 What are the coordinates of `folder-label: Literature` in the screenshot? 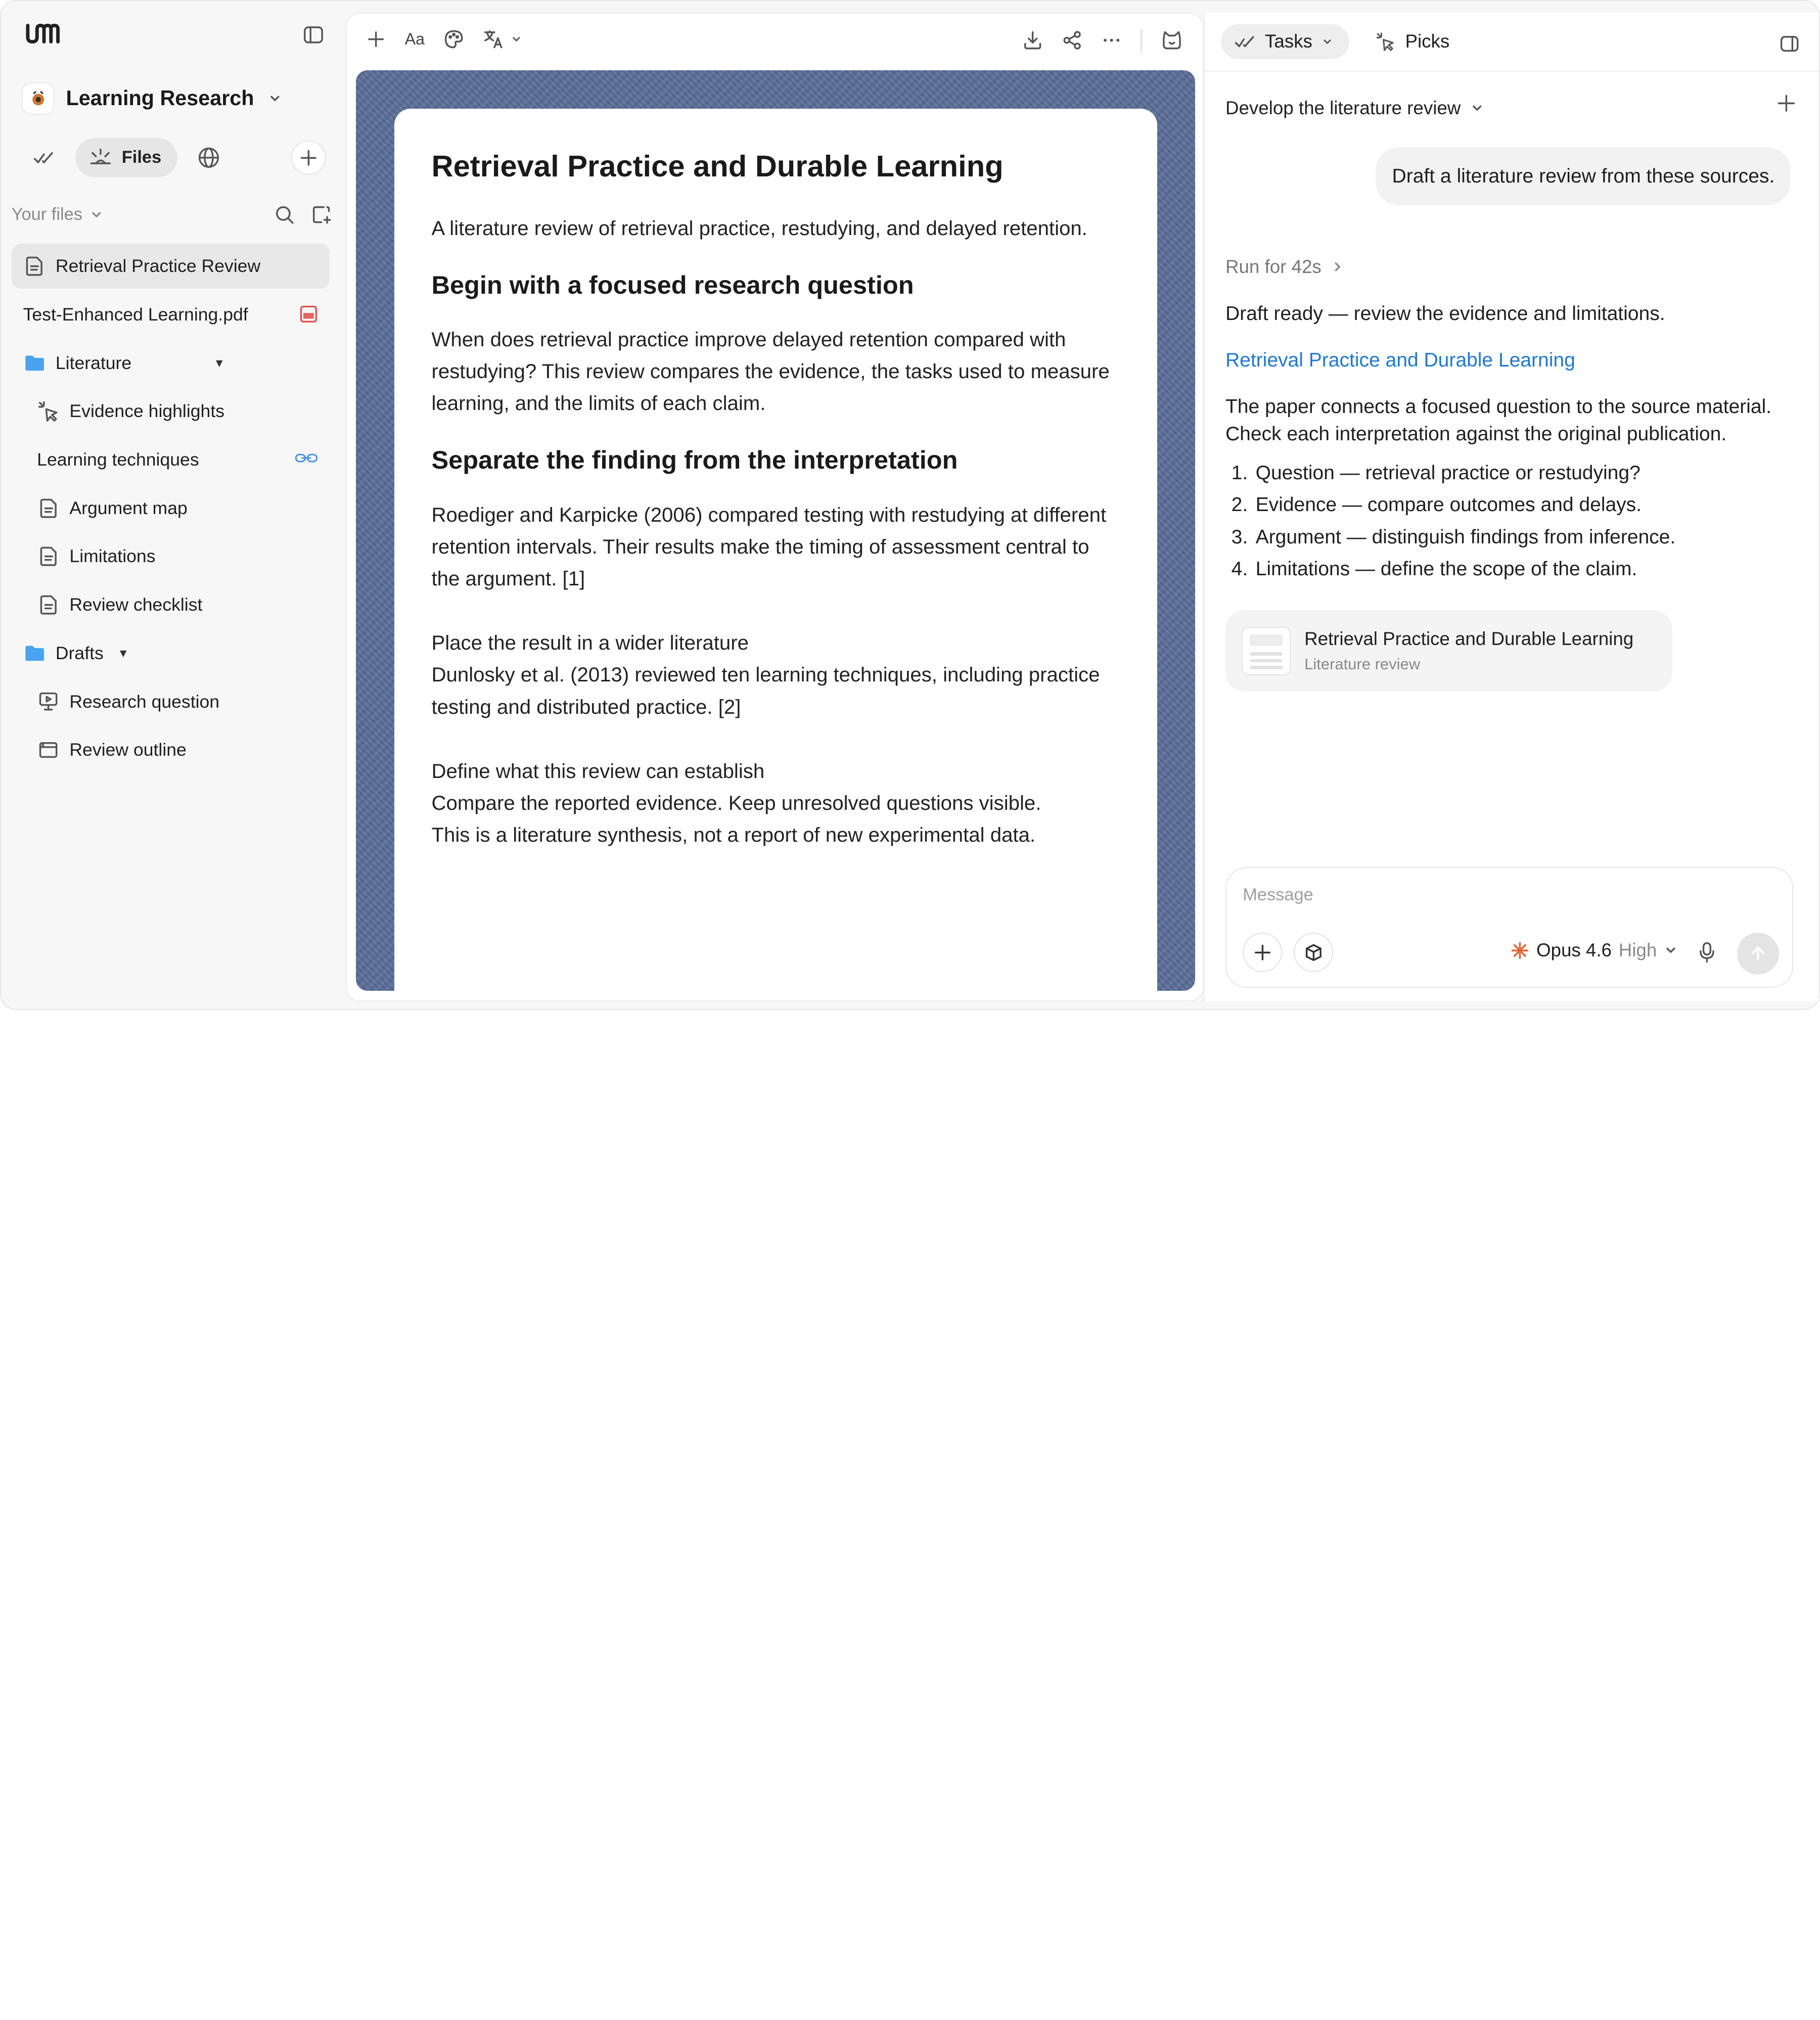 It's located at (93, 363).